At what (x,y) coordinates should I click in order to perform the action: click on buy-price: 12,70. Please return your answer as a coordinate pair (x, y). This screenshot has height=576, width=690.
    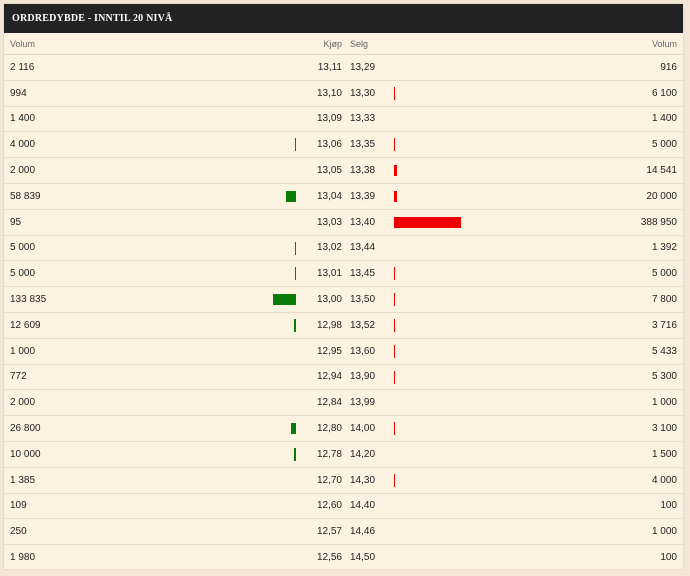
    Looking at the image, I should click on (329, 480).